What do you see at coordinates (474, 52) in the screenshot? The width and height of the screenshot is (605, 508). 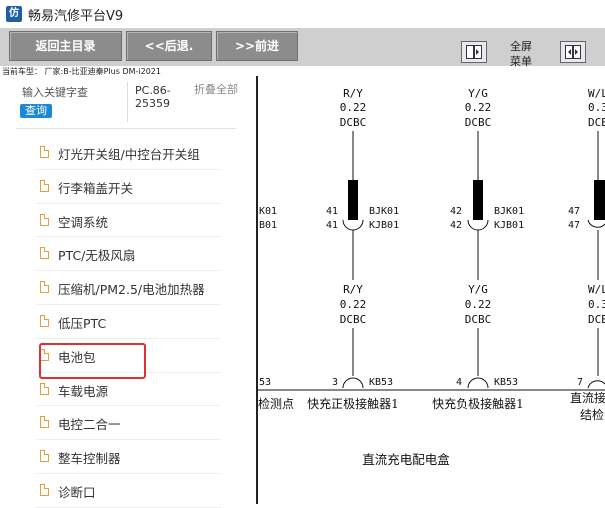 I see `collapse-panel-icon` at bounding box center [474, 52].